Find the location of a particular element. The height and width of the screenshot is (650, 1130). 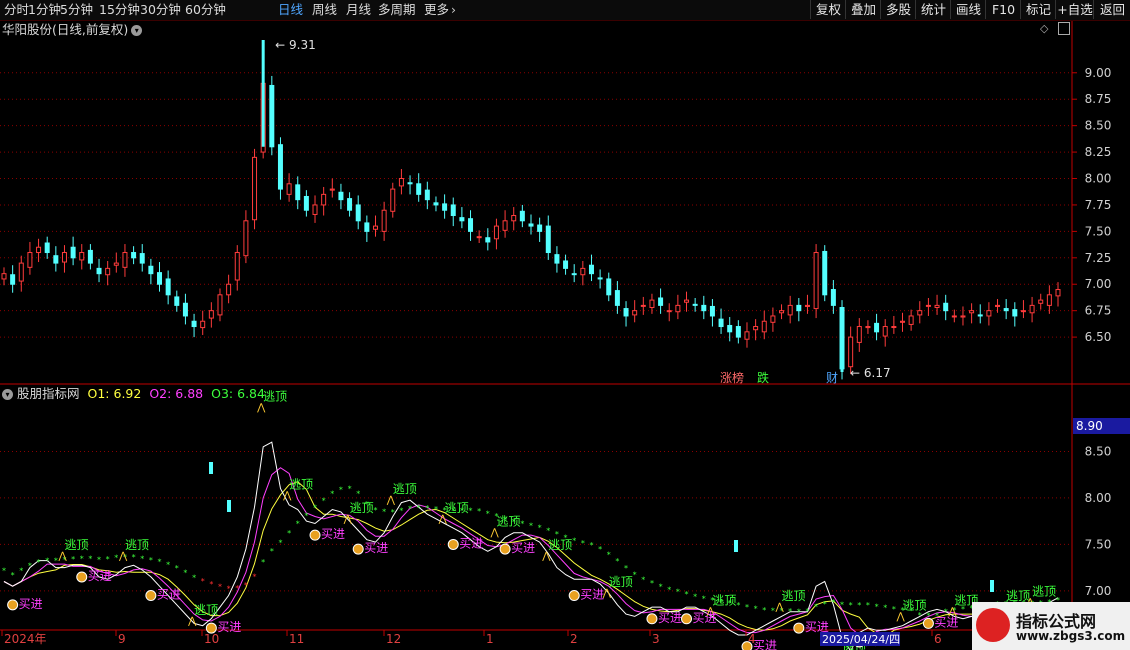

x-axis-label: 10 is located at coordinates (211, 639).